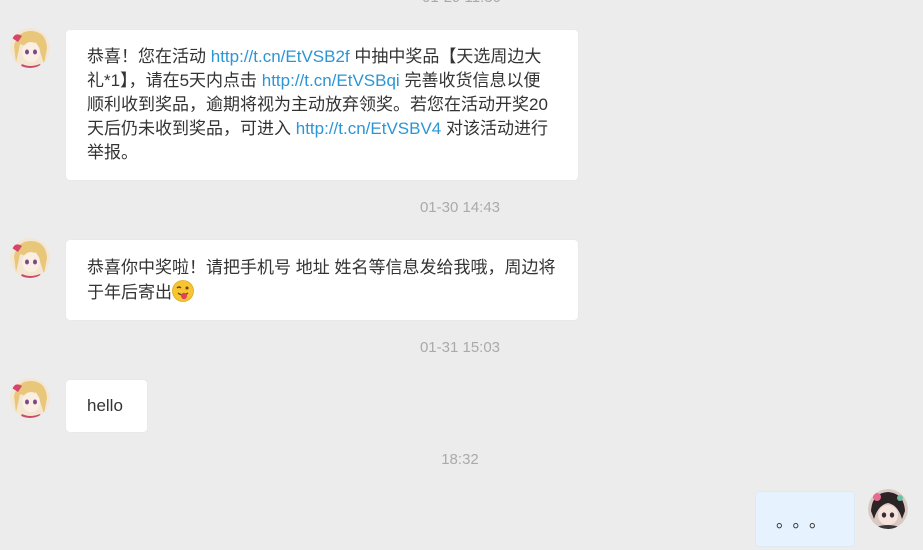 This screenshot has height=550, width=923. I want to click on message-bubble-hello: hello, so click(106, 406).